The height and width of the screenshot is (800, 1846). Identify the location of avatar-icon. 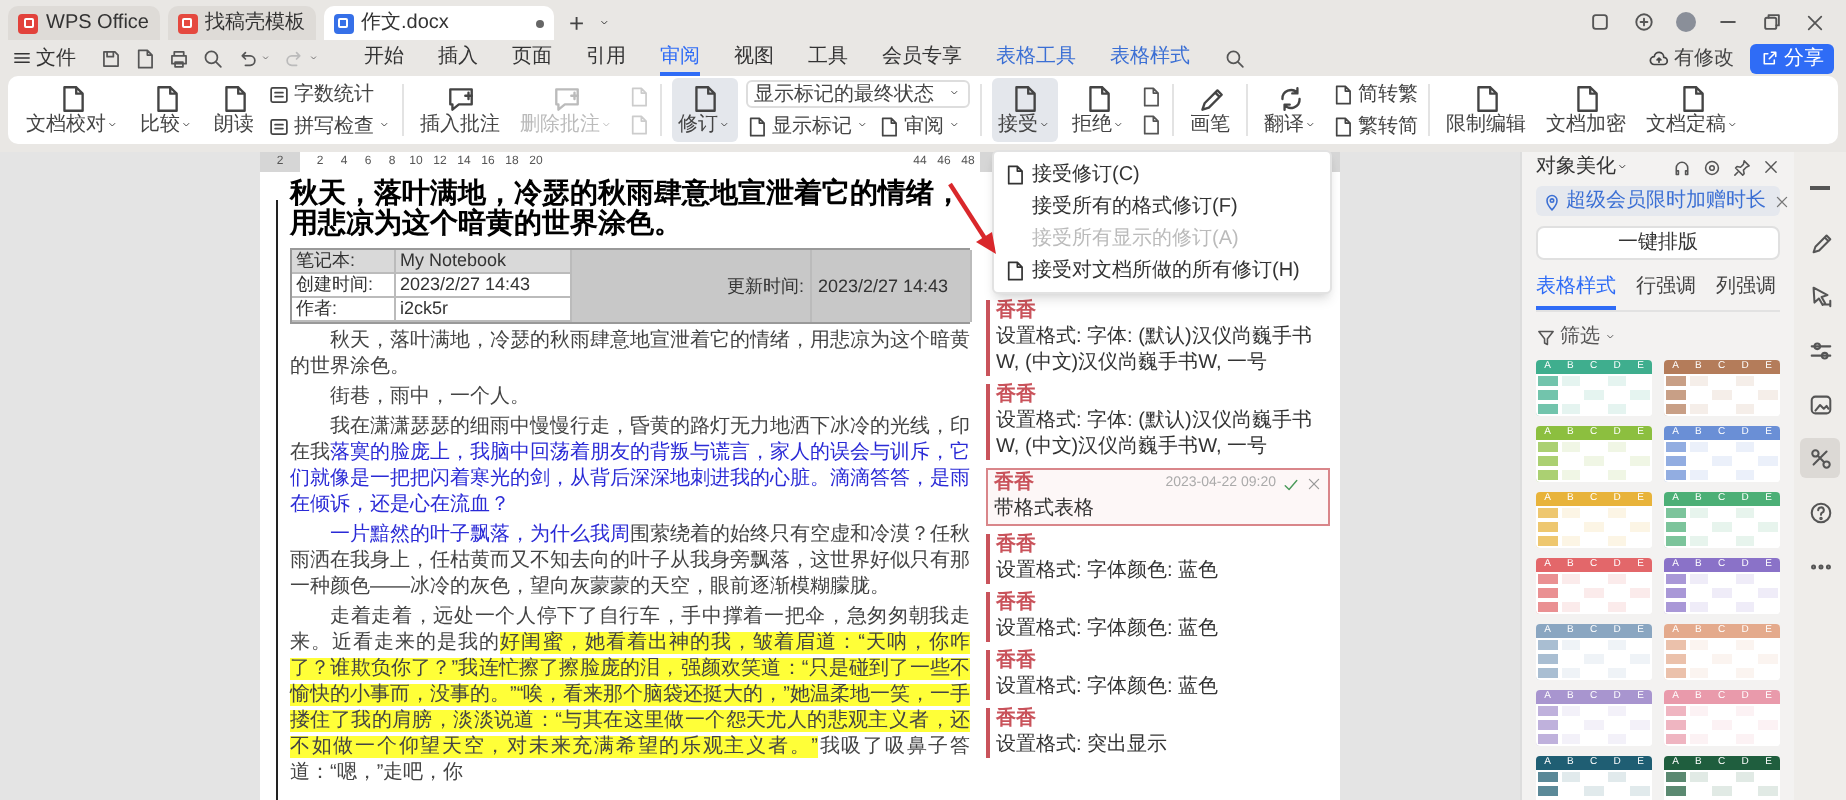
(1686, 22).